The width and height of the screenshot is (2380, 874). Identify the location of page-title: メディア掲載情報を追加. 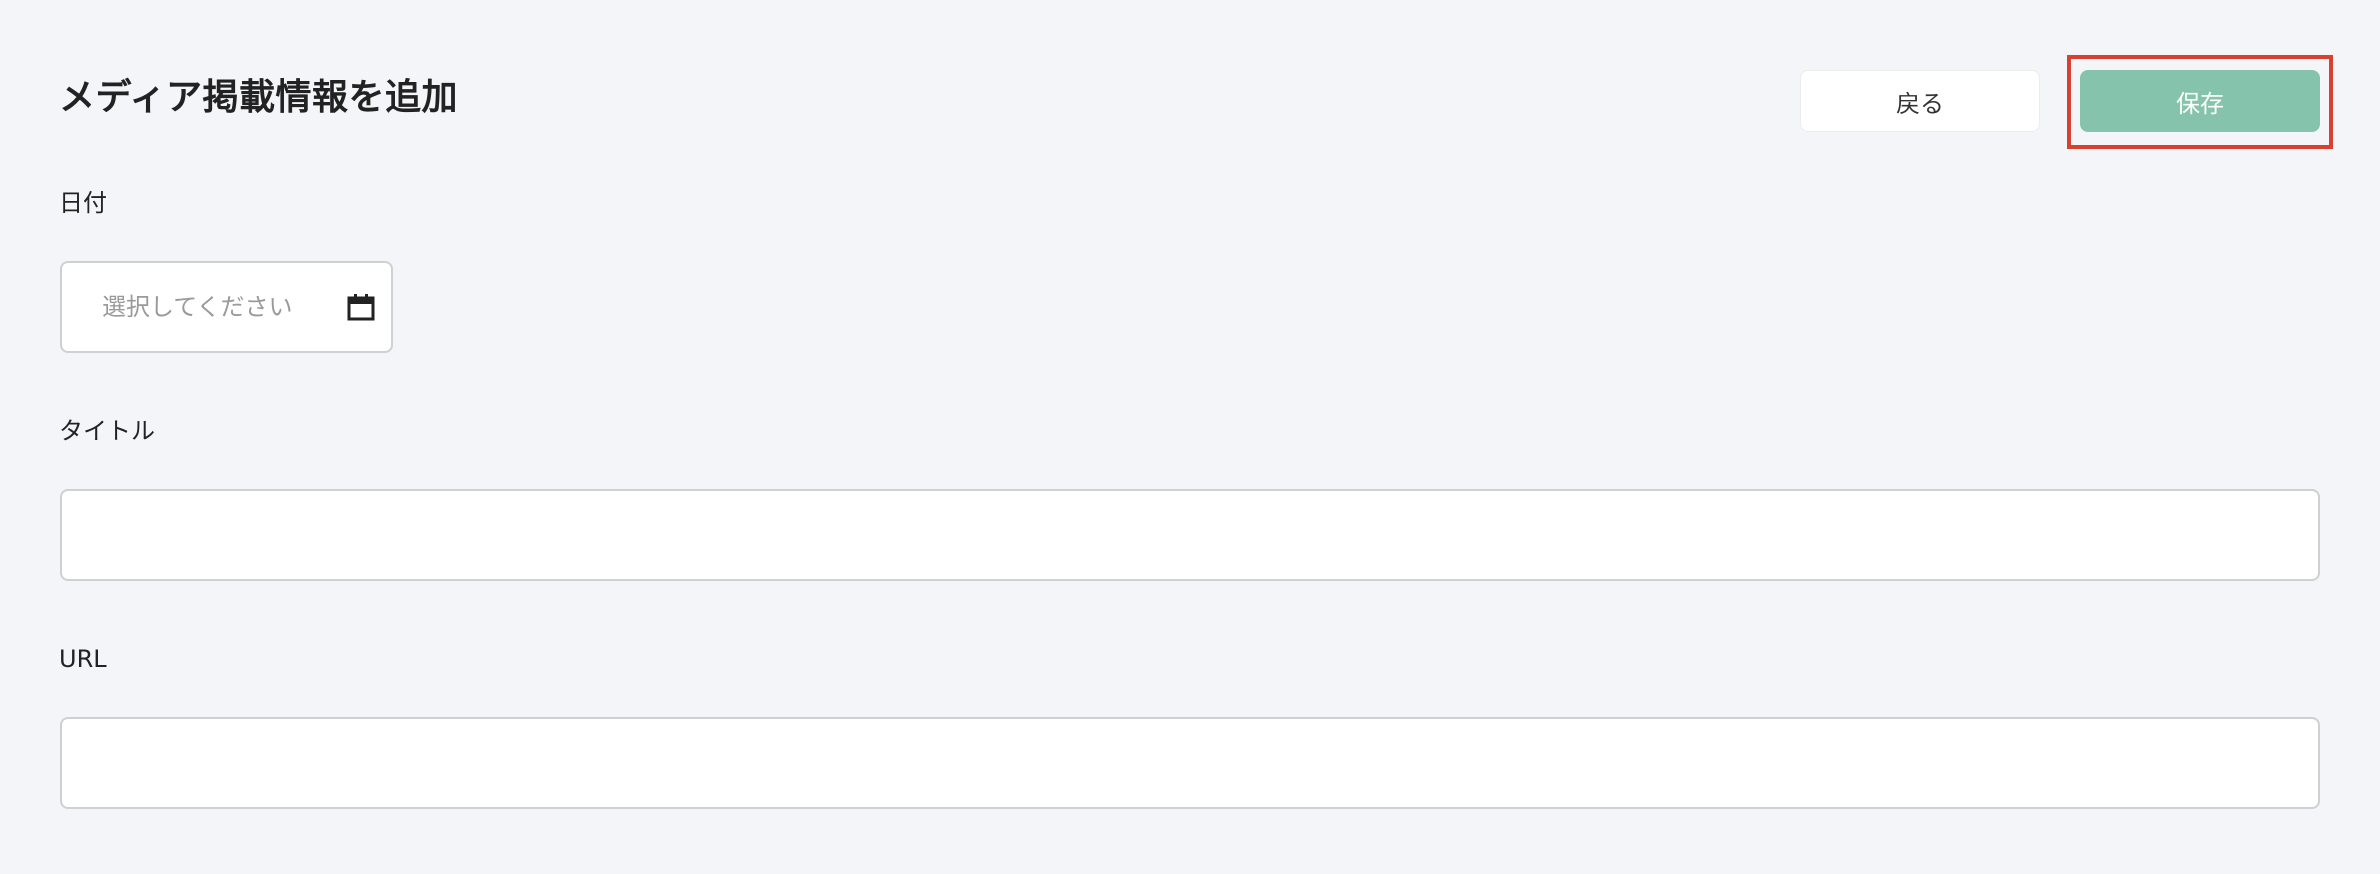
(258, 97).